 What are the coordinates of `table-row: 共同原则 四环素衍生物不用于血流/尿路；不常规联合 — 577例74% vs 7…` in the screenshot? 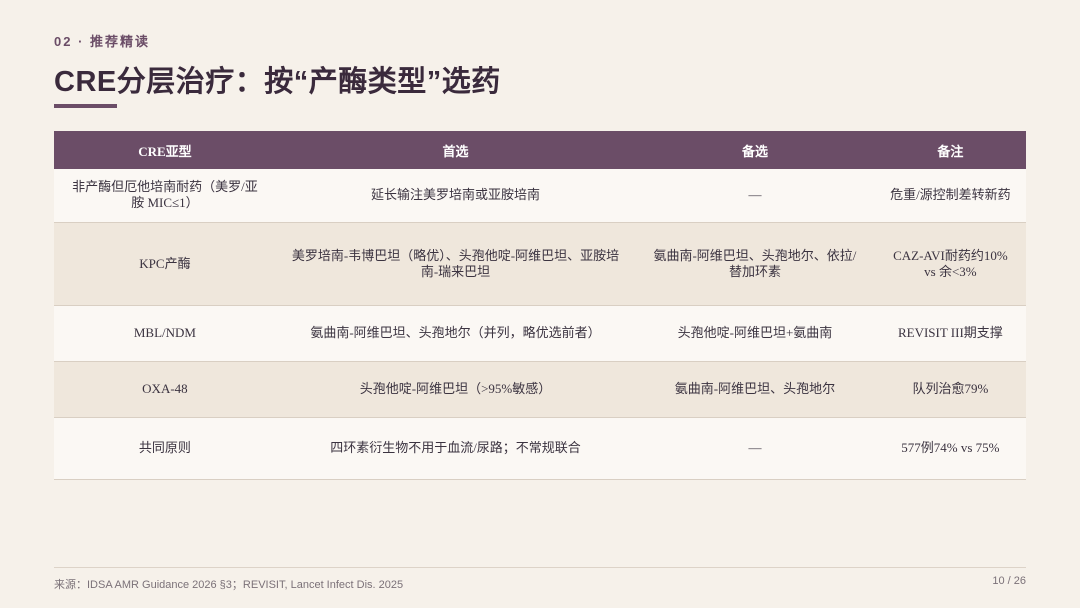 It's located at (540, 448).